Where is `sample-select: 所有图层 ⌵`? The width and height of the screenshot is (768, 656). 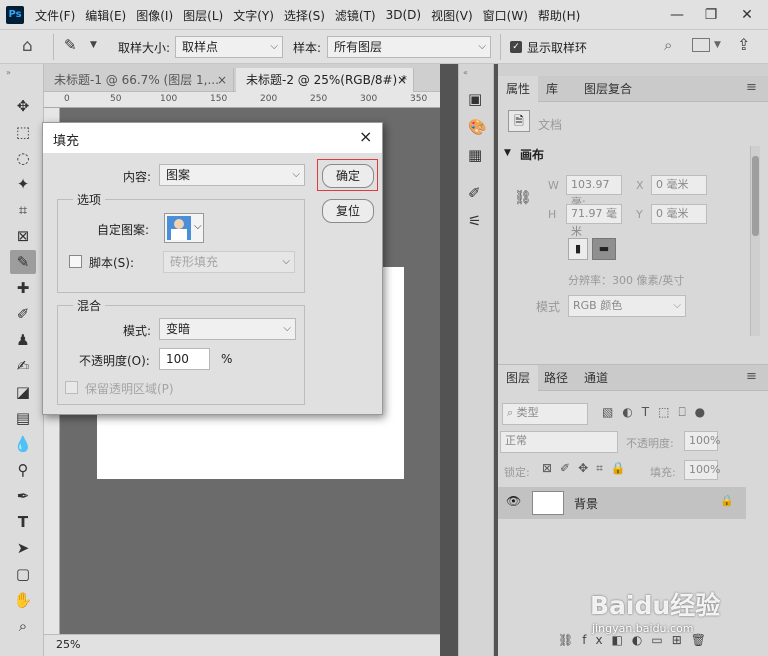
sample-select: 所有图层 ⌵ is located at coordinates (409, 47).